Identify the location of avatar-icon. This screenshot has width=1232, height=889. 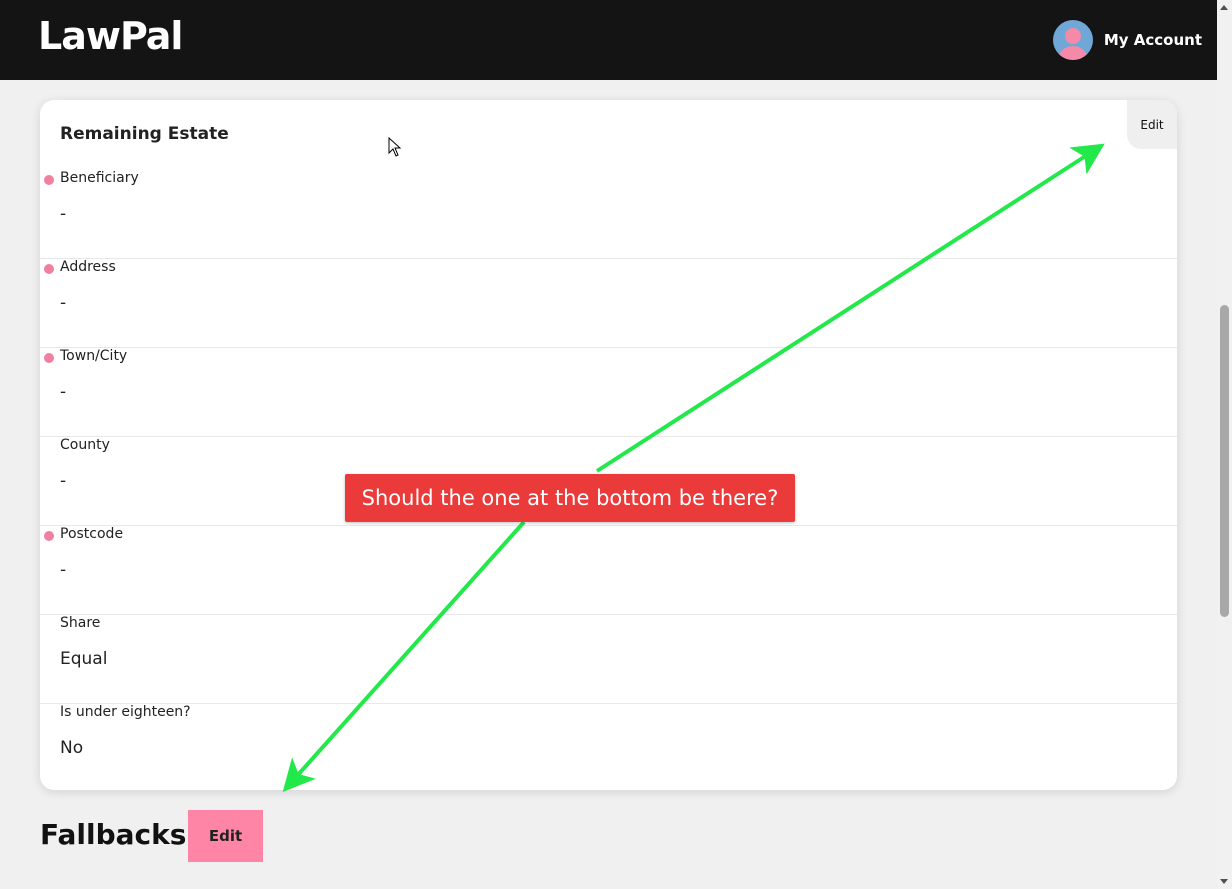
(1072, 40).